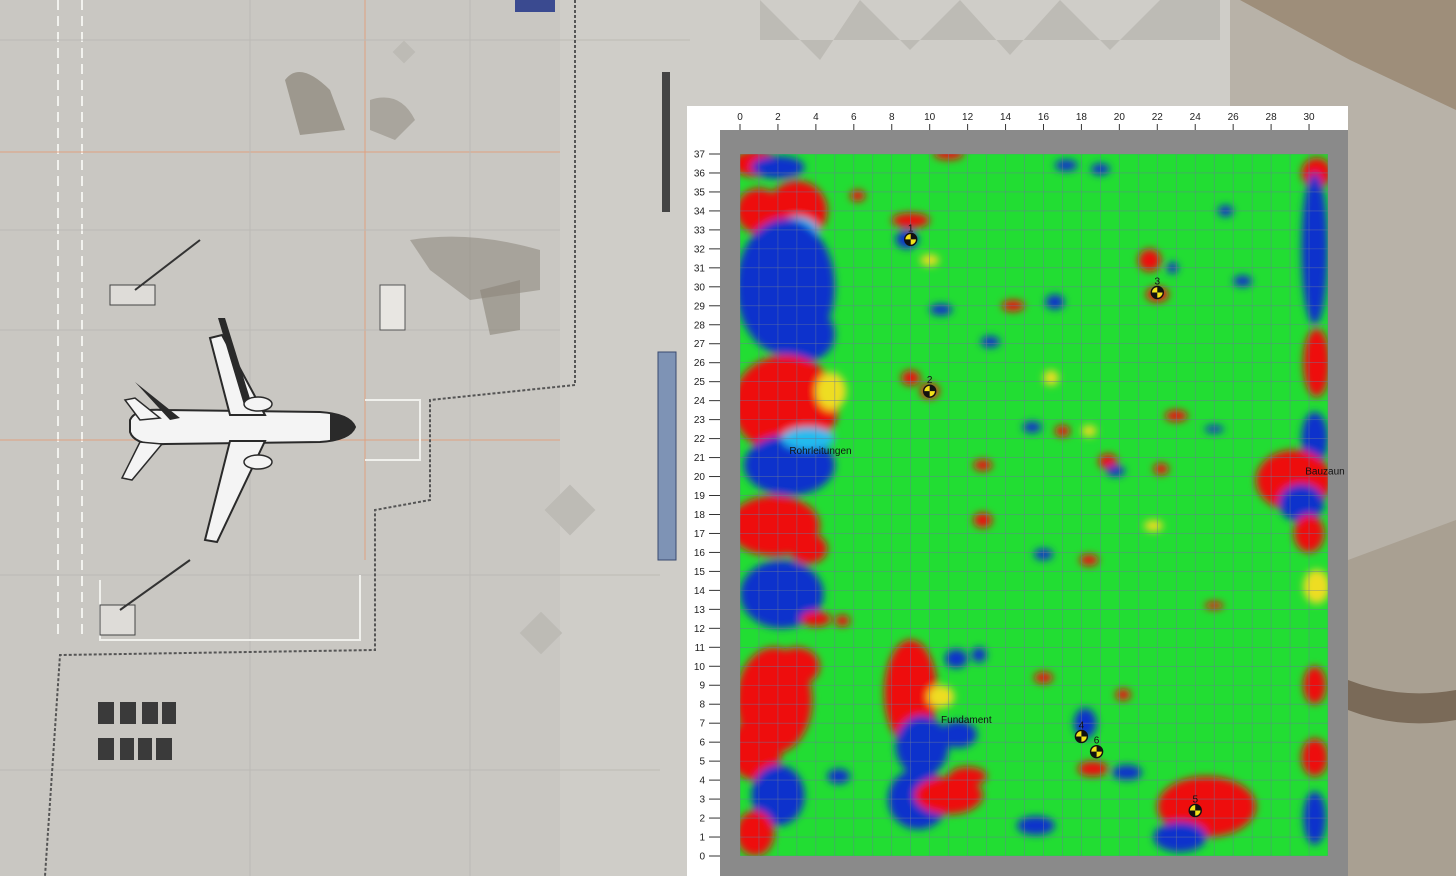 Image resolution: width=1456 pixels, height=876 pixels. I want to click on y-tick-label: 7, so click(702, 724).